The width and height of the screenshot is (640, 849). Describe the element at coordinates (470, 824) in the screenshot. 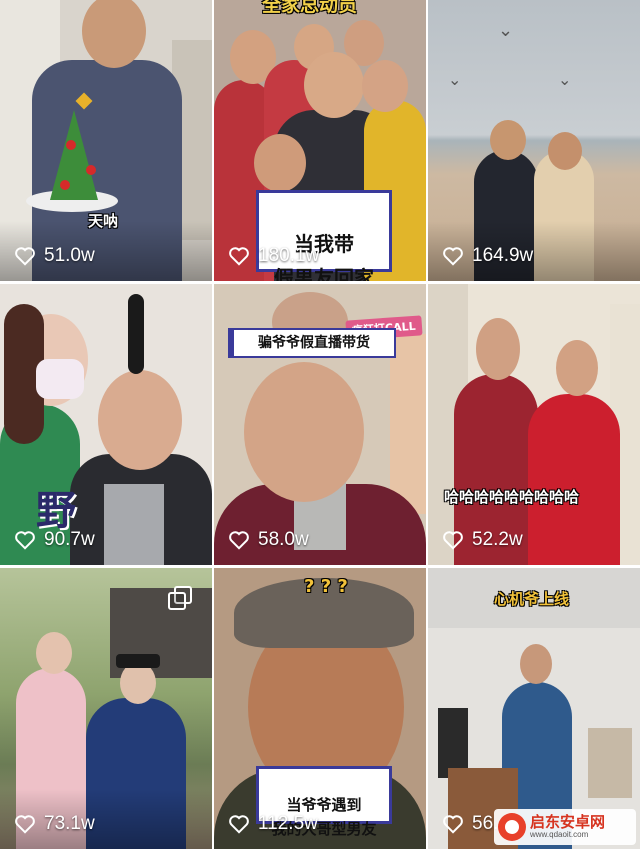

I see `like-count: 56.` at that location.